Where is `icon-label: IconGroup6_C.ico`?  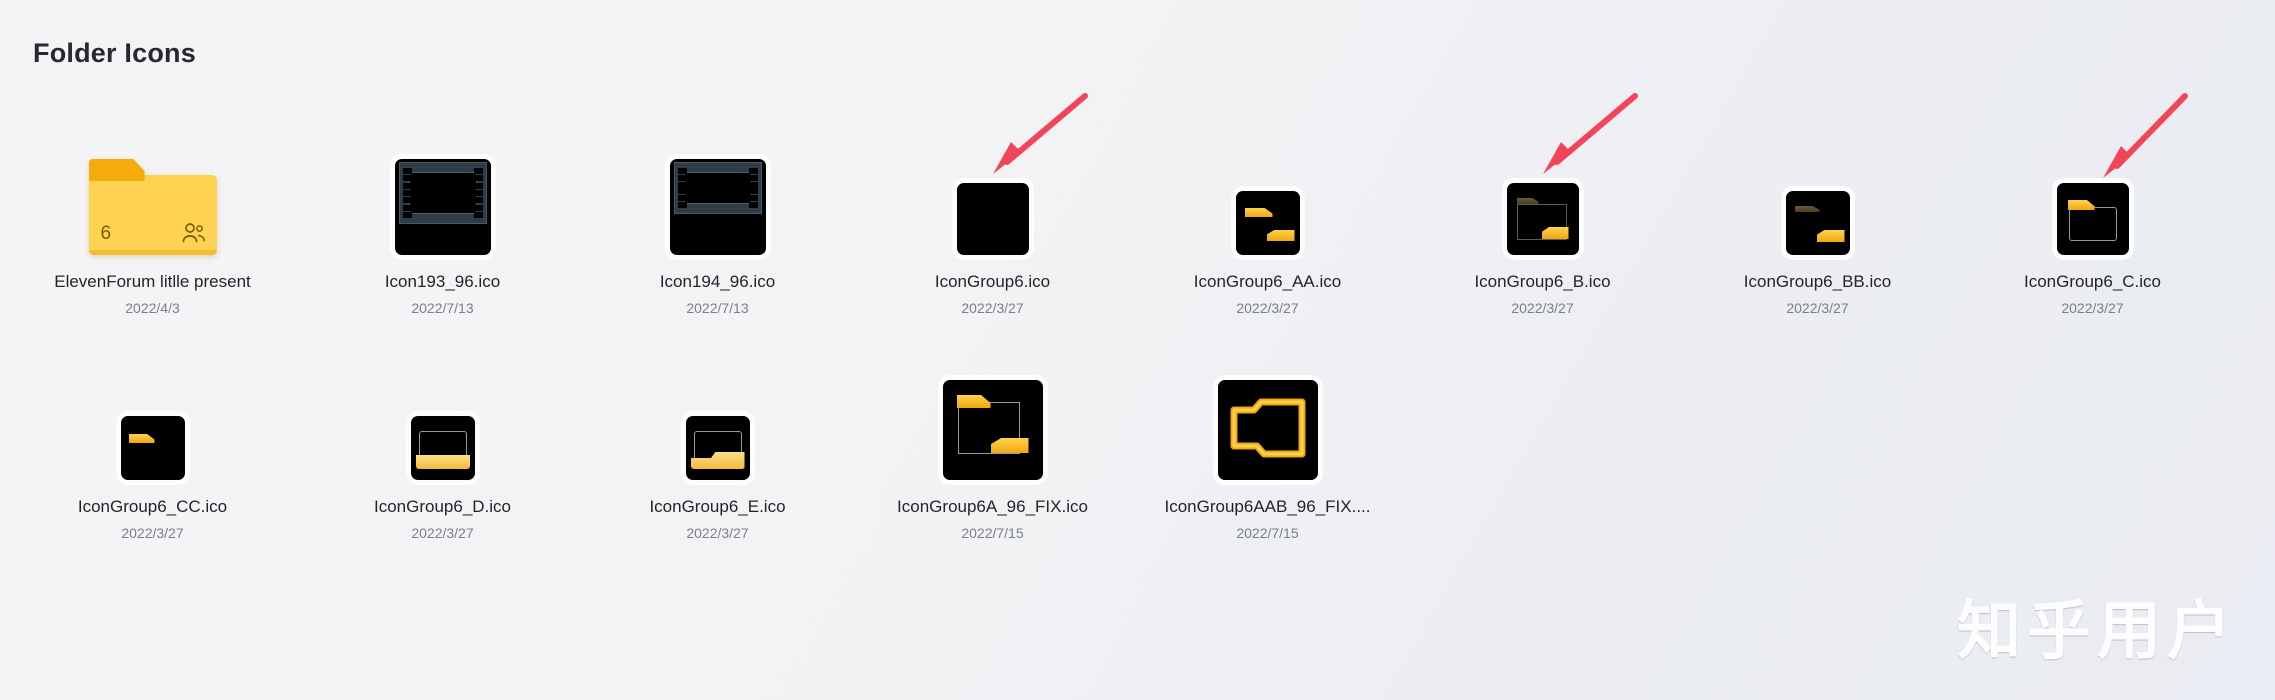 icon-label: IconGroup6_C.ico is located at coordinates (2092, 281).